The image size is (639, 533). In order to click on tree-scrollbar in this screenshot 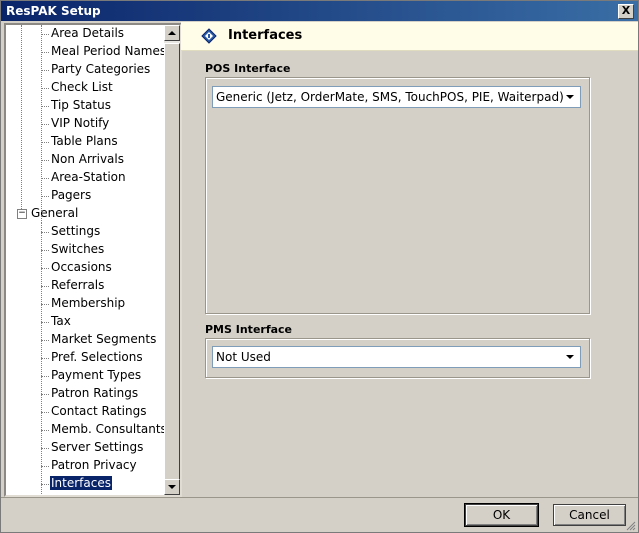, I will do `click(172, 260)`.